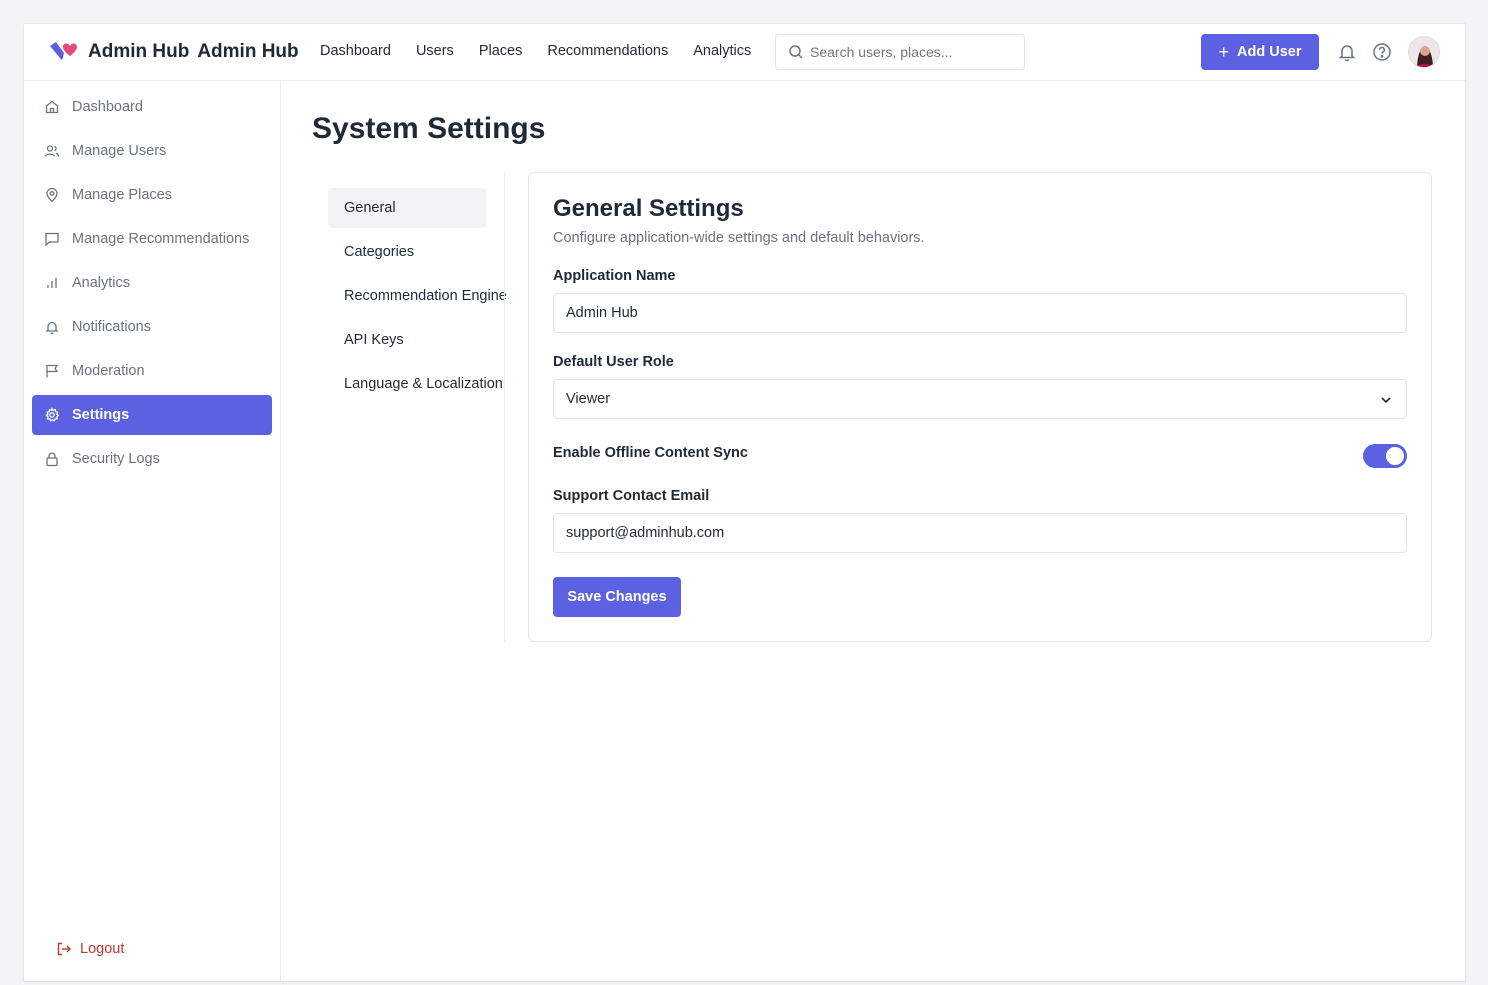 The image size is (1488, 985). I want to click on offline-sync-label: Enable Offline Content Sync, so click(650, 453).